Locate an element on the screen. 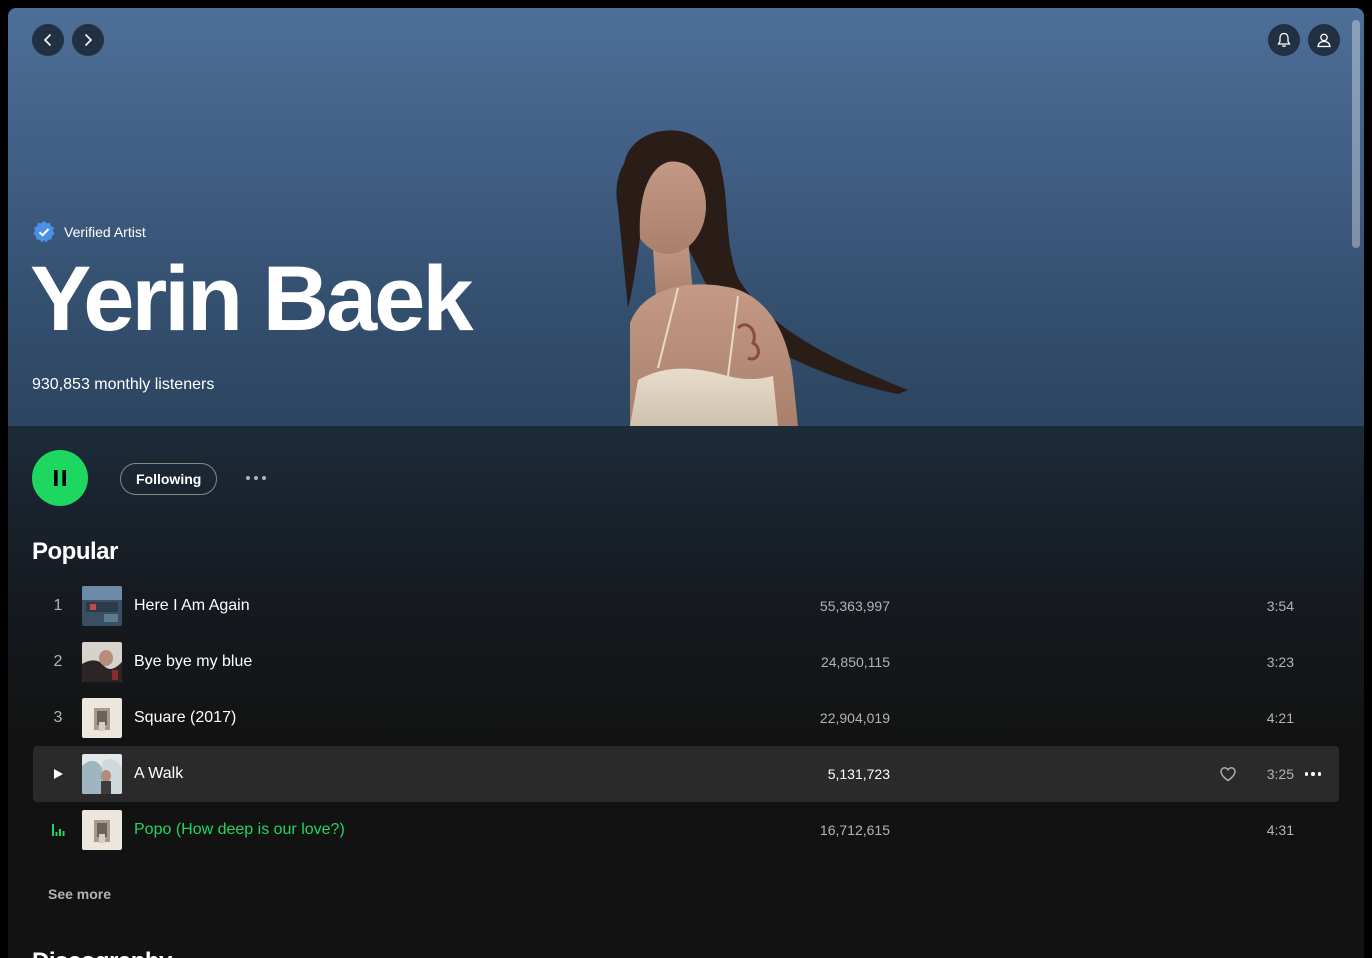 The image size is (1372, 958). bell-icon is located at coordinates (1284, 39).